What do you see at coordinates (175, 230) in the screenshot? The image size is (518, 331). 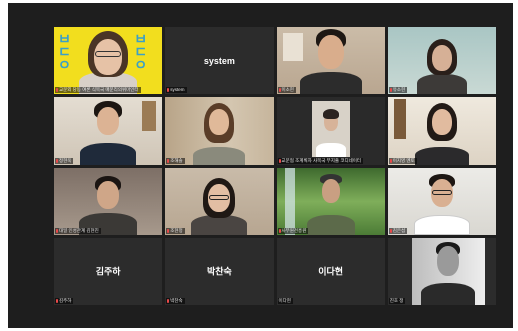 I see `participant-name-label: 조현정` at bounding box center [175, 230].